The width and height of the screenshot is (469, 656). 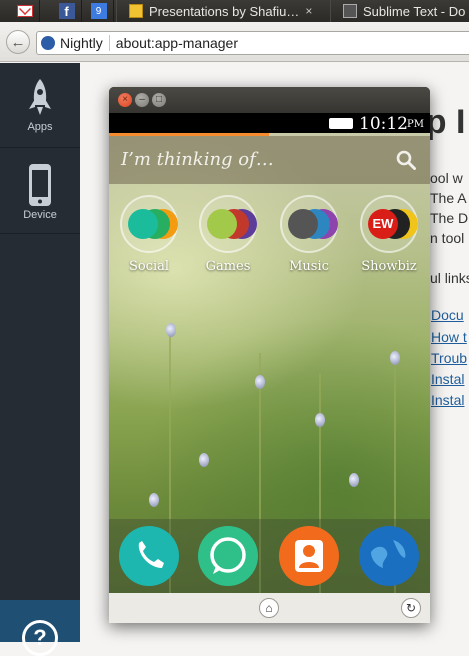 I want to click on help-button: ?, so click(x=40, y=628).